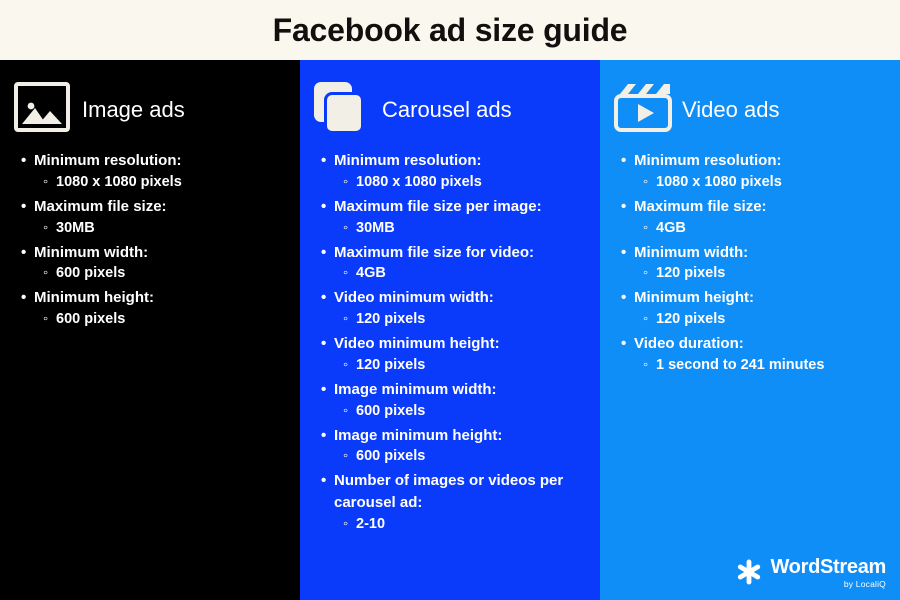 The width and height of the screenshot is (900, 600). I want to click on list-item: Minimum height: 600 pixels, so click(160, 308).